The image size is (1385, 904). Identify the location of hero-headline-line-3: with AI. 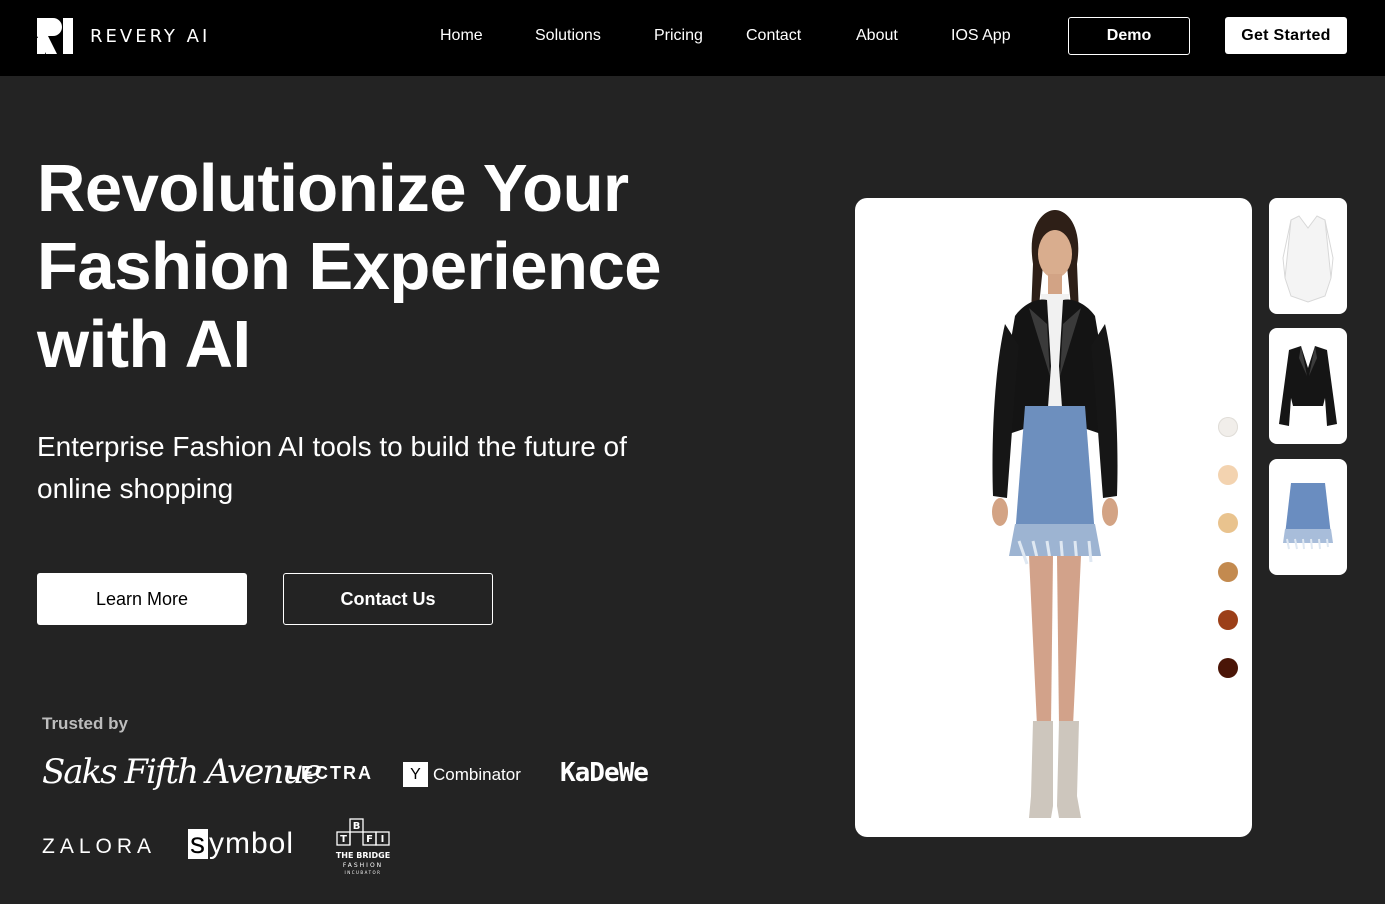
(144, 344).